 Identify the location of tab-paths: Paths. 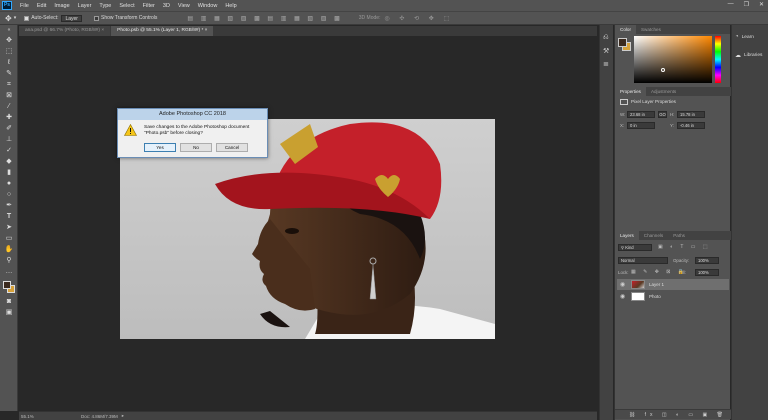
(679, 235).